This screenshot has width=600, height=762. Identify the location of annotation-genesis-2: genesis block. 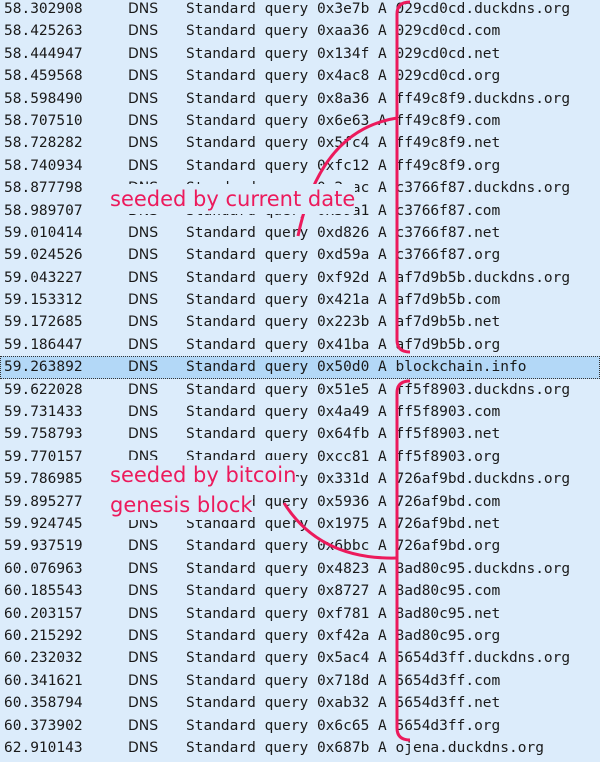
(181, 505).